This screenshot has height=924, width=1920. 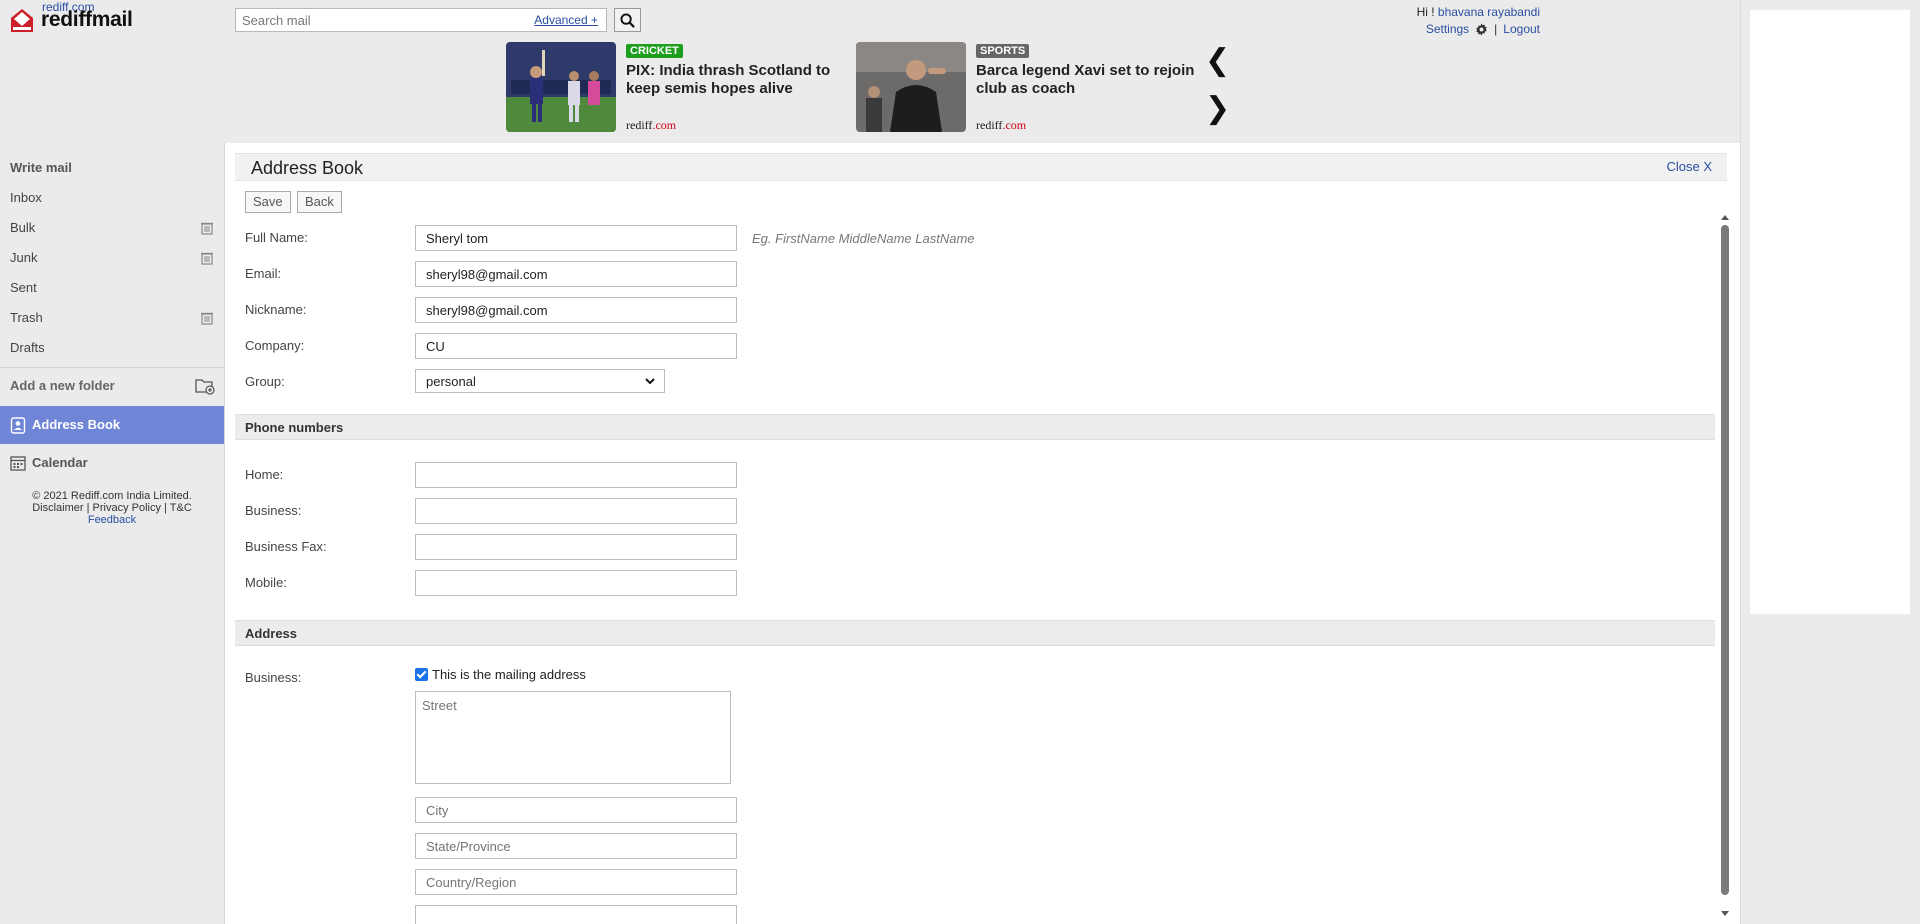 What do you see at coordinates (276, 237) in the screenshot?
I see `full-name-label: Full Name:` at bounding box center [276, 237].